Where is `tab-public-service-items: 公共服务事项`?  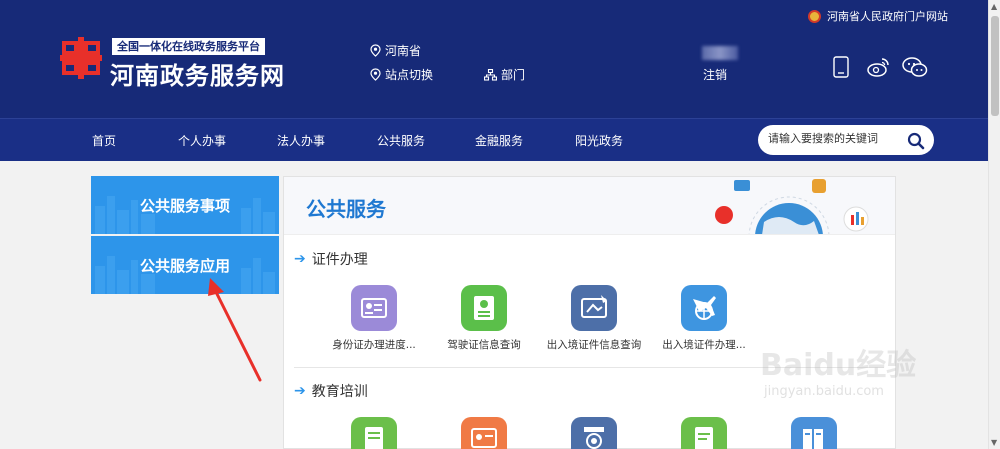
tab-public-service-items: 公共服务事项 is located at coordinates (185, 205).